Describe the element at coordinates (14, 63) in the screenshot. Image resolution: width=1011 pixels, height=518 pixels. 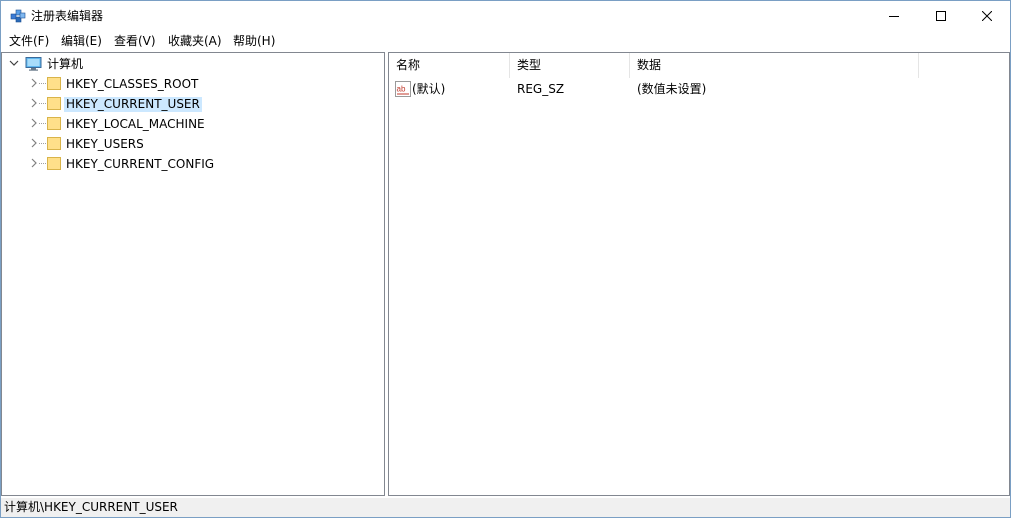
I see `chevron-down-icon` at that location.